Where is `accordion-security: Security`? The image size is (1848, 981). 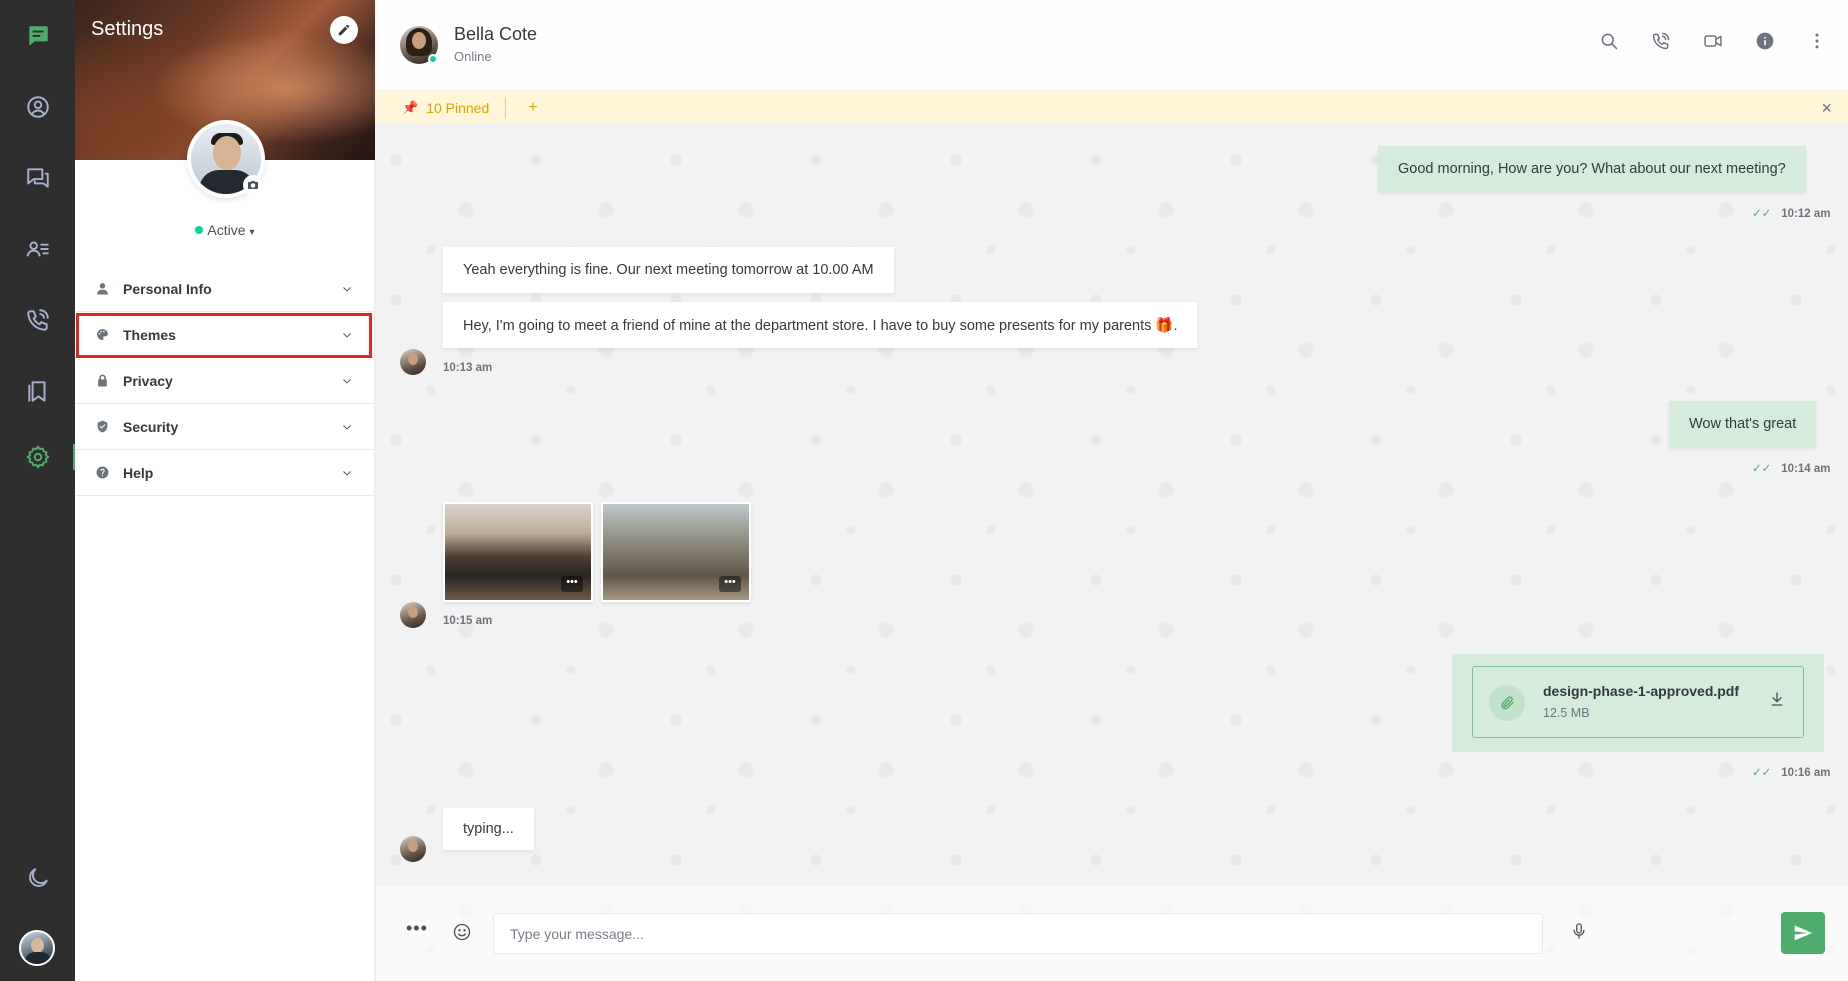
accordion-security: Security is located at coordinates (225, 427).